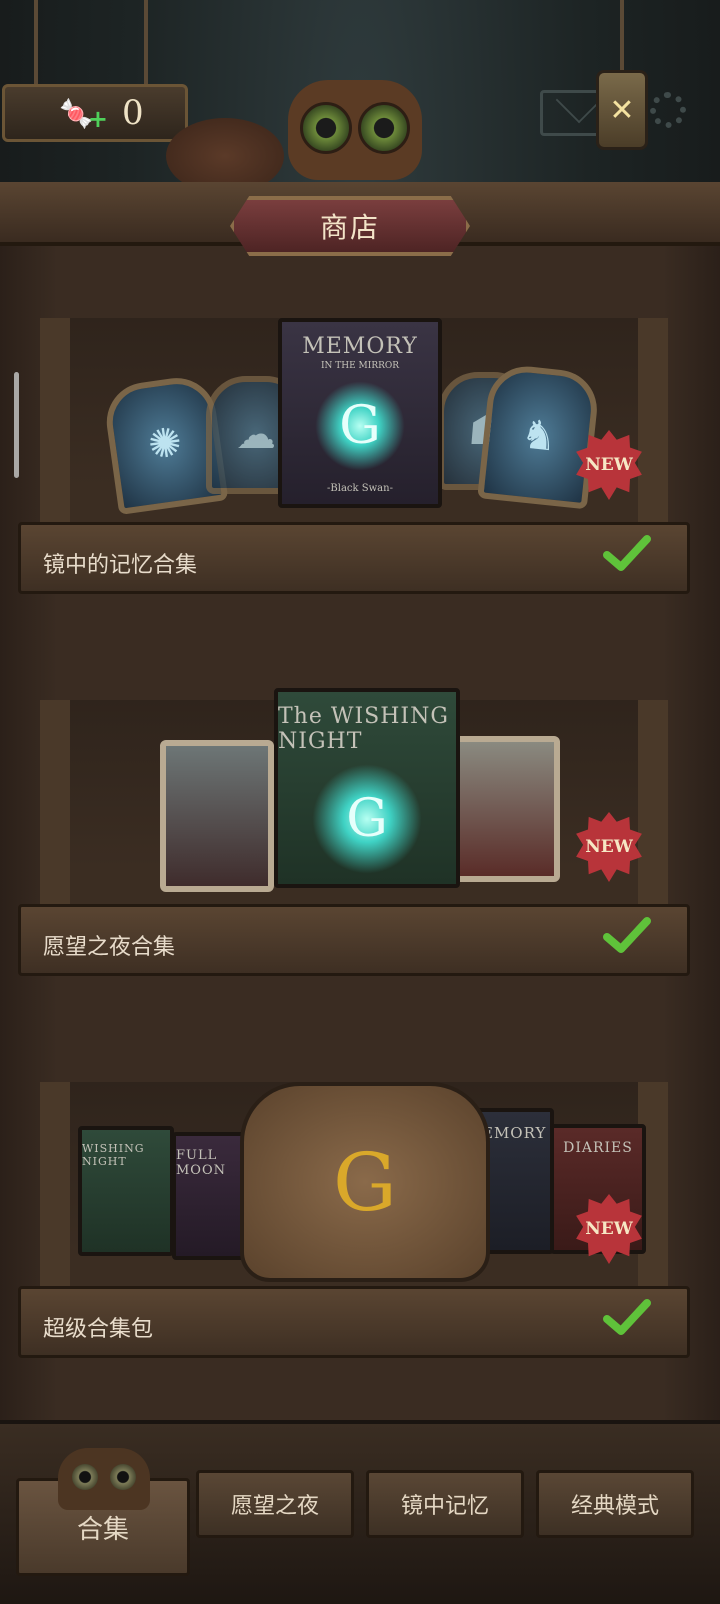 The image size is (720, 1604). I want to click on book-title: DIARIES, so click(598, 1148).